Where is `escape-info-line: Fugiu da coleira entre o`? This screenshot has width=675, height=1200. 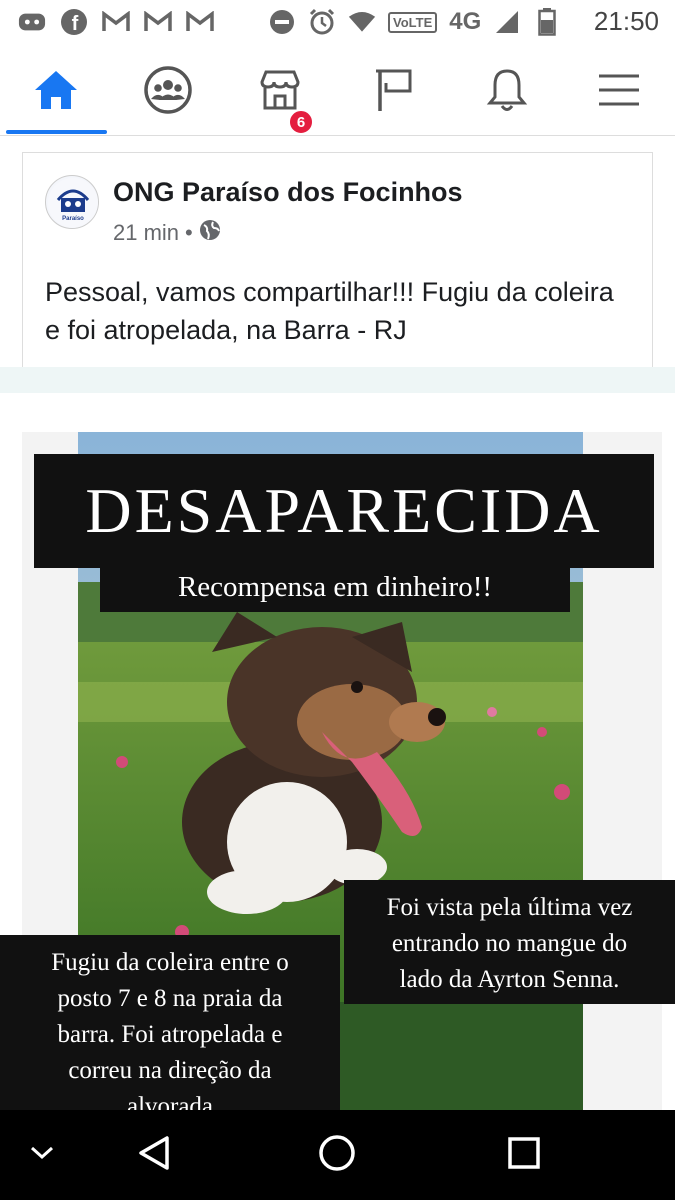
escape-info-line: Fugiu da coleira entre o is located at coordinates (170, 962).